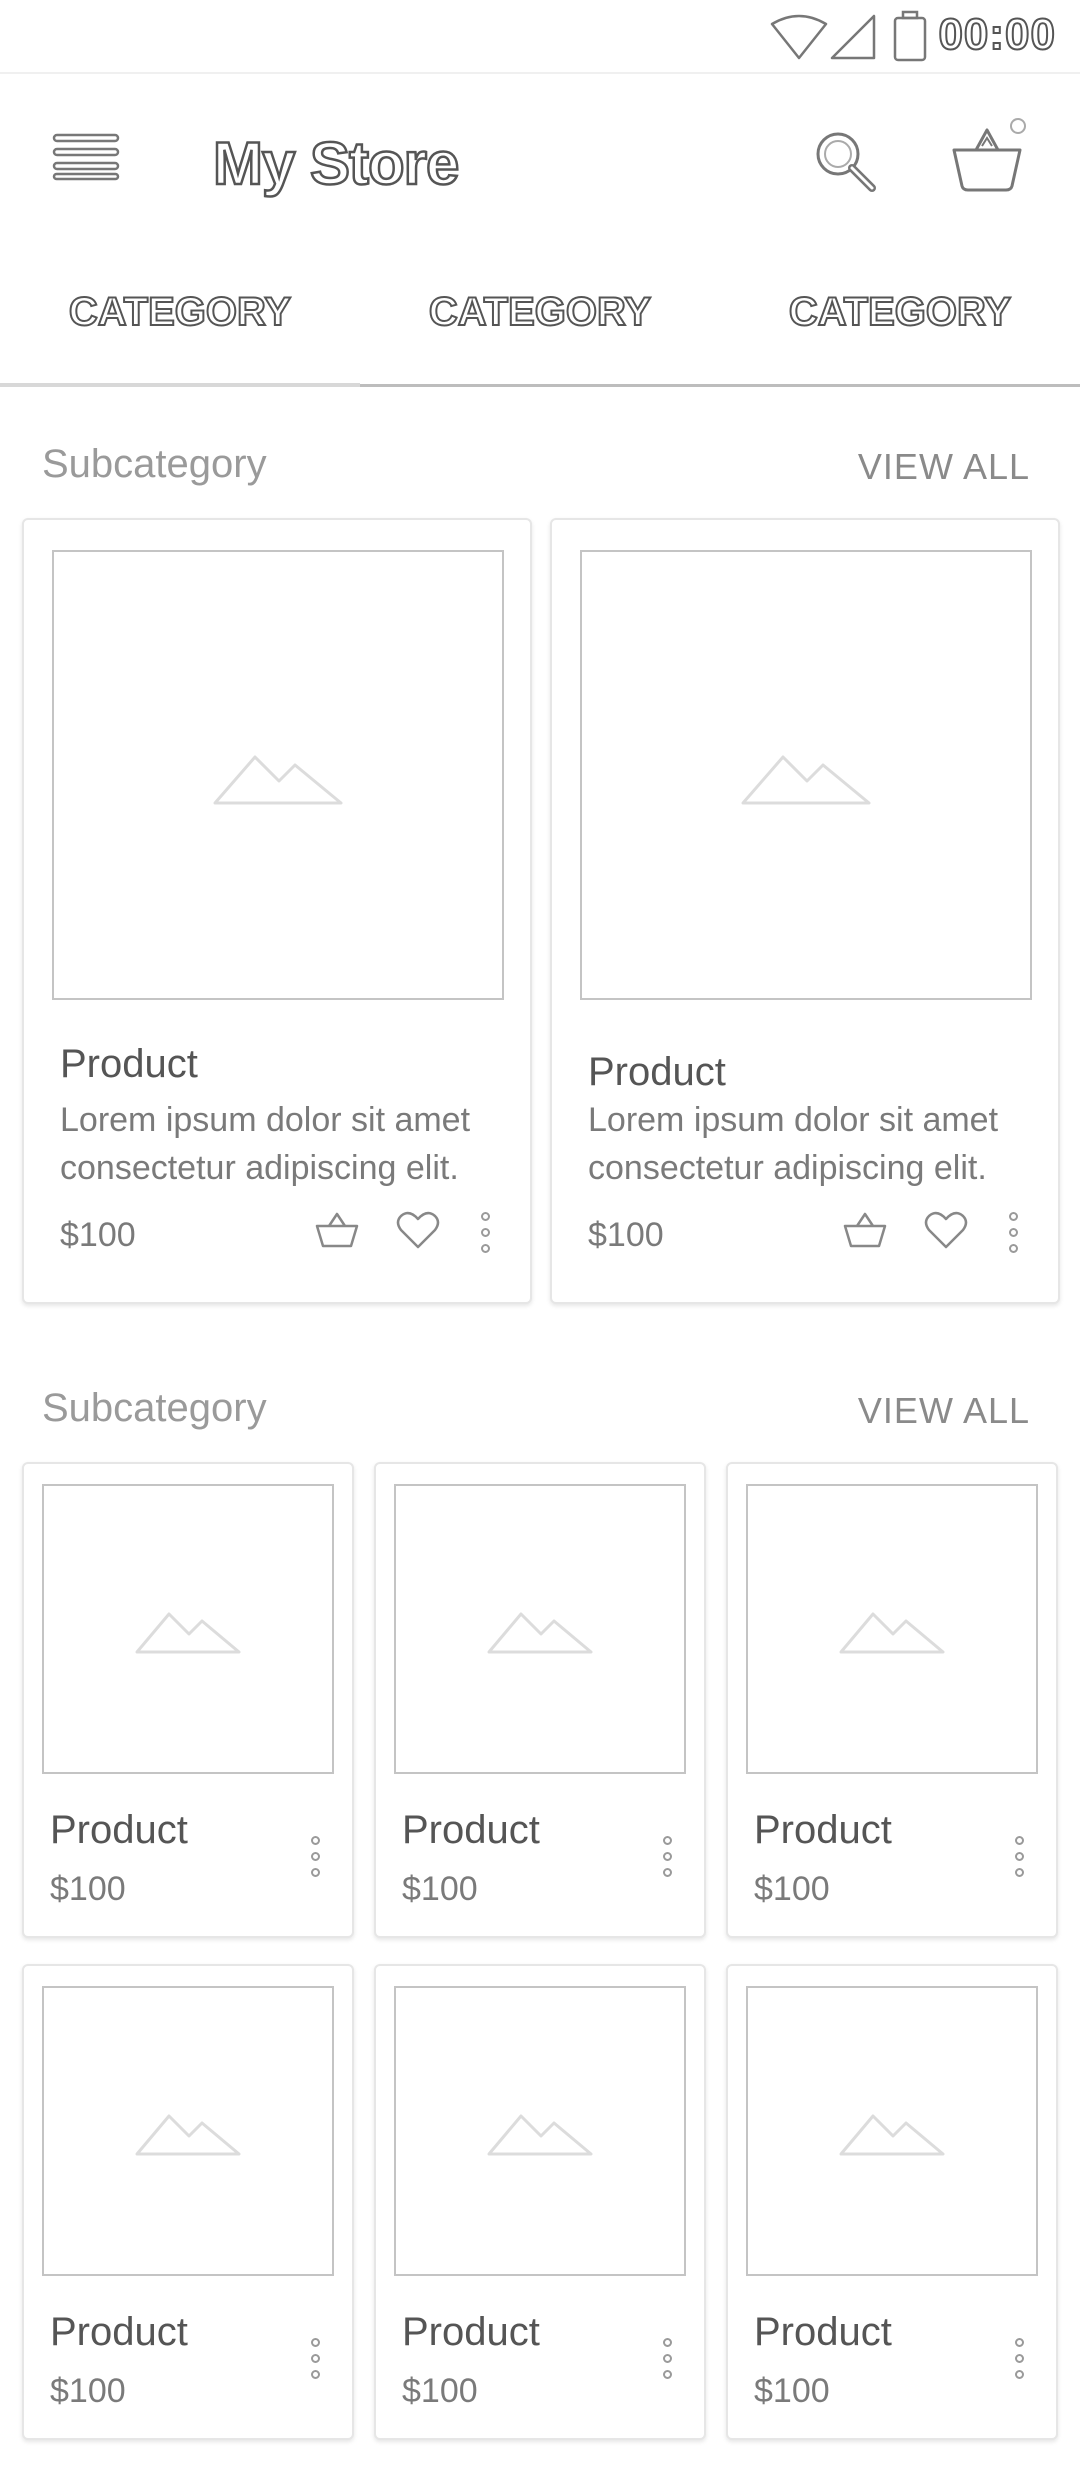  What do you see at coordinates (996, 34) in the screenshot?
I see `status-time: 00:00` at bounding box center [996, 34].